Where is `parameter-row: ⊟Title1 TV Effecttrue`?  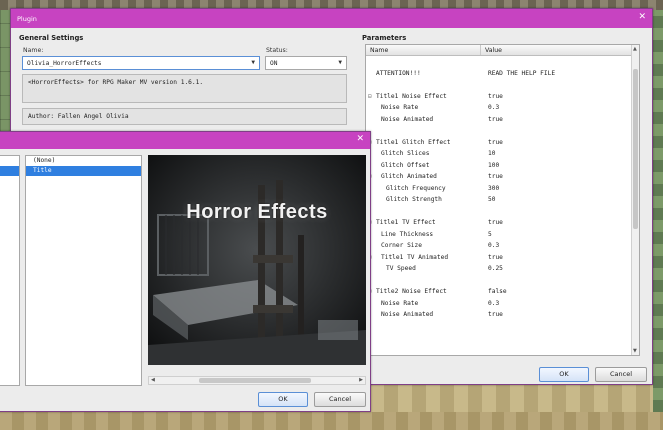 parameter-row: ⊟Title1 TV Effecttrue is located at coordinates (502, 223).